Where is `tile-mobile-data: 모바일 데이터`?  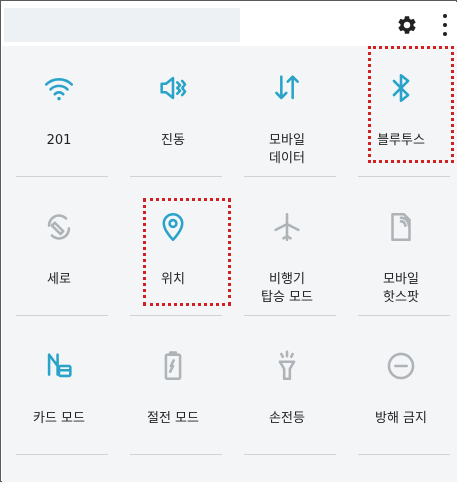
tile-mobile-data: 모바일 데이터 is located at coordinates (287, 111).